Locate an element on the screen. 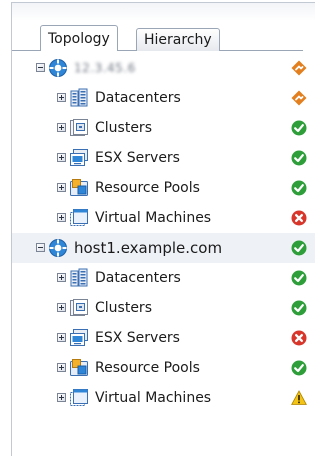 The width and height of the screenshot is (320, 456). tab-hierarchy: Hierarchy is located at coordinates (178, 39).